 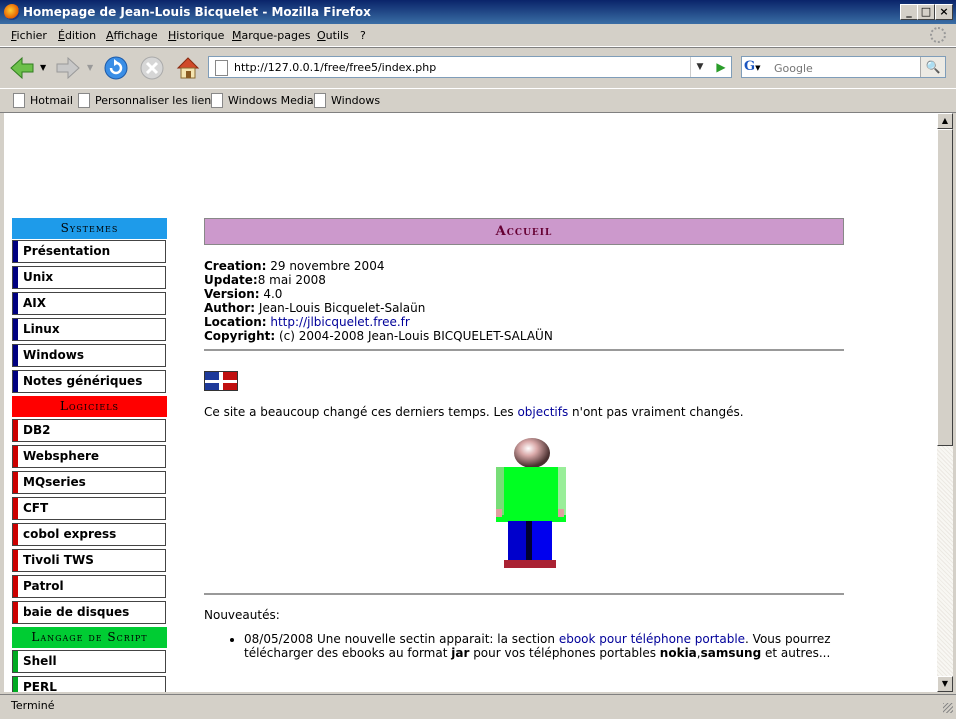 I want to click on menu-edition: Édition, so click(x=77, y=35).